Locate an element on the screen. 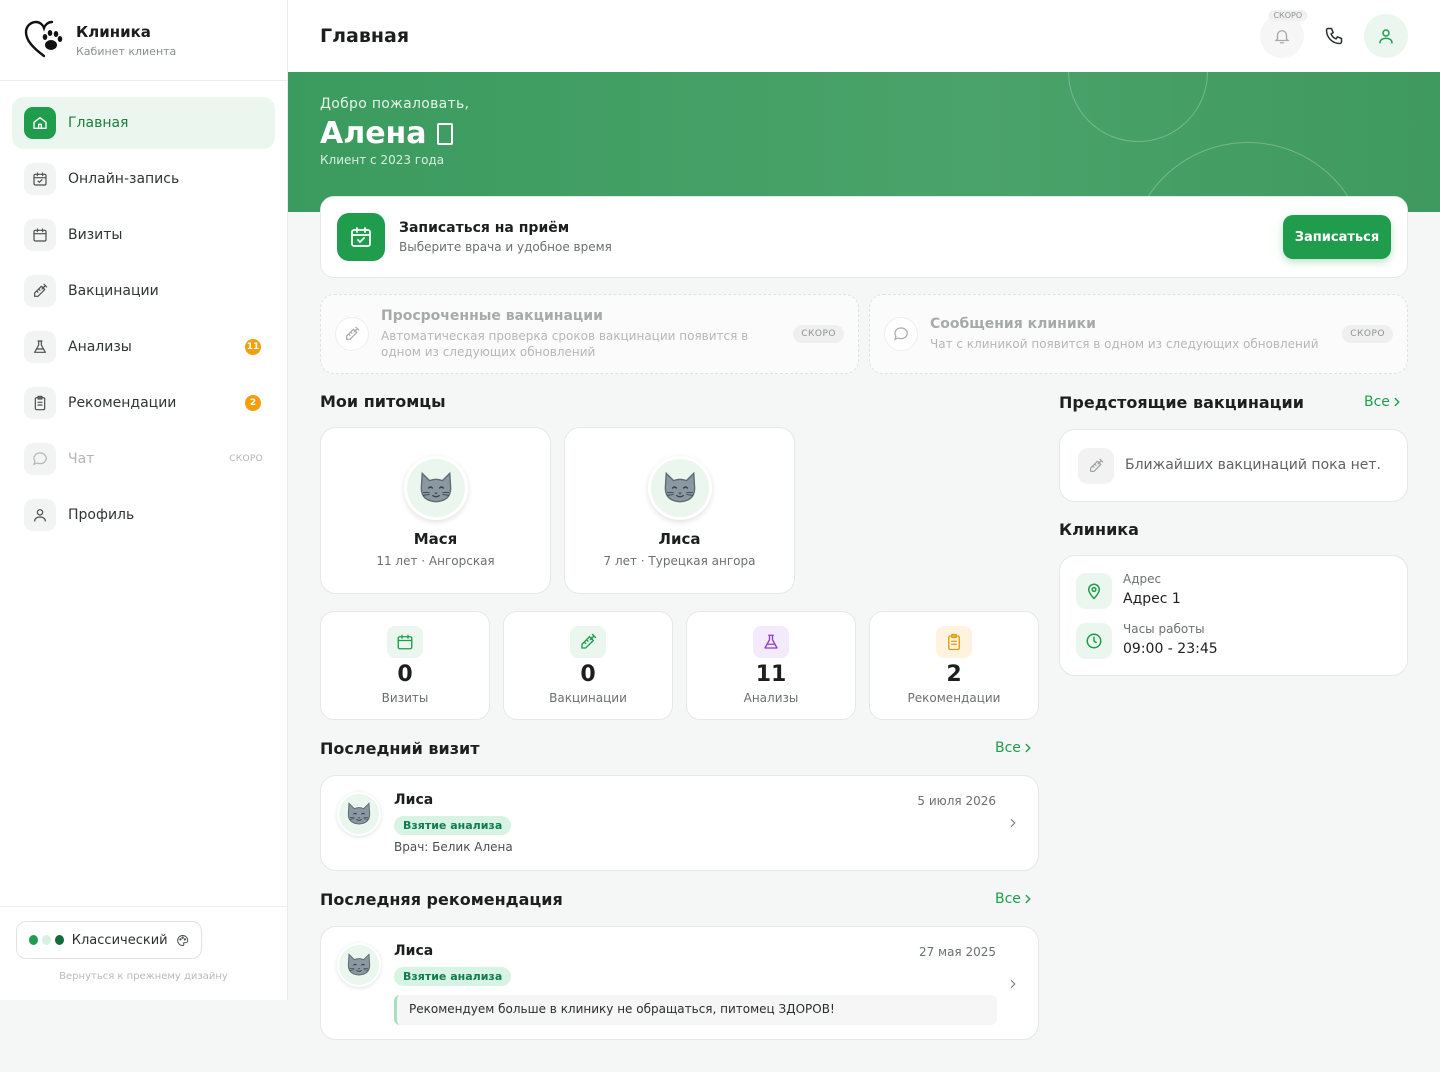 The height and width of the screenshot is (1072, 1440). clipboard-icon is located at coordinates (954, 642).